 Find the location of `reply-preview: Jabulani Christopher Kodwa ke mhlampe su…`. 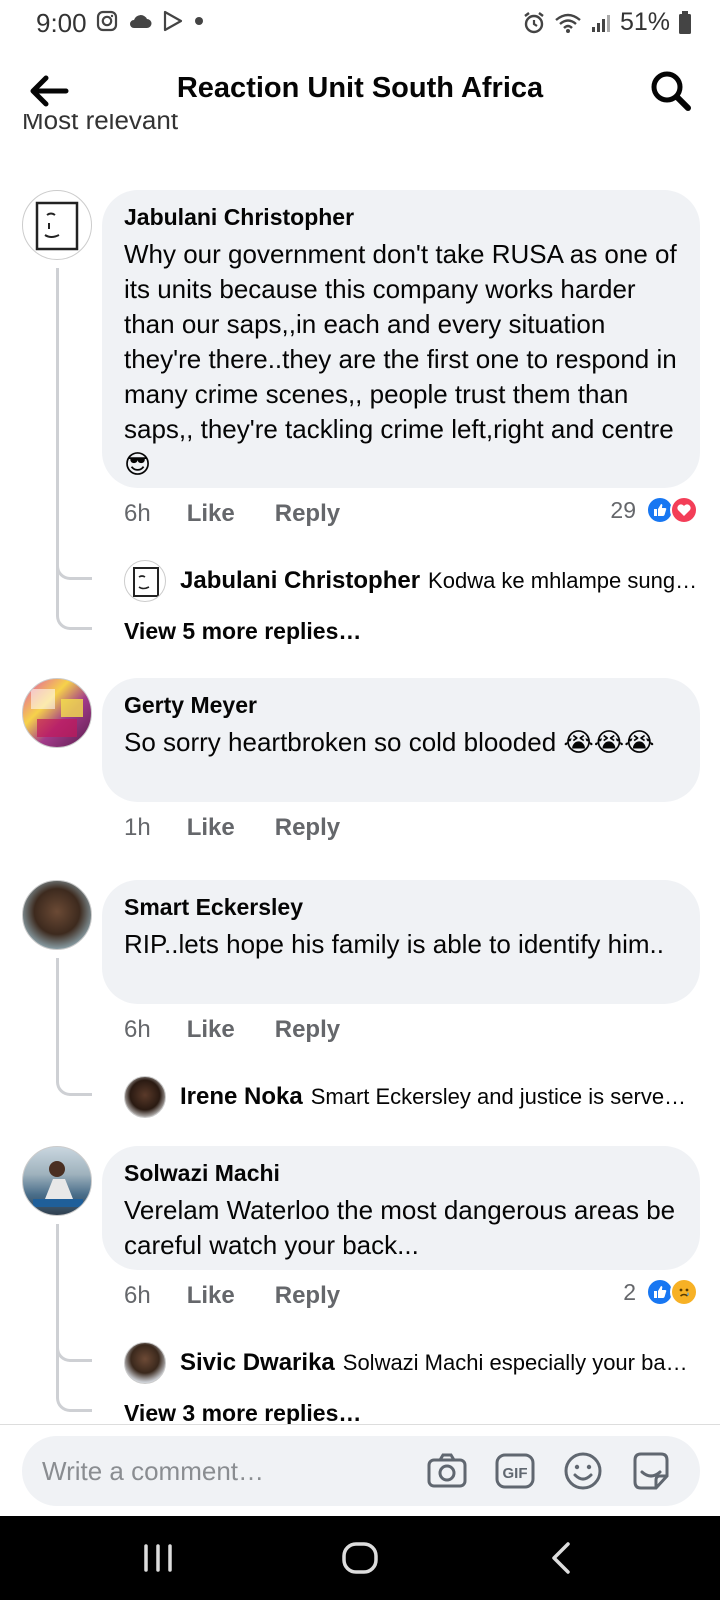

reply-preview: Jabulani Christopher Kodwa ke mhlampe su… is located at coordinates (414, 581).